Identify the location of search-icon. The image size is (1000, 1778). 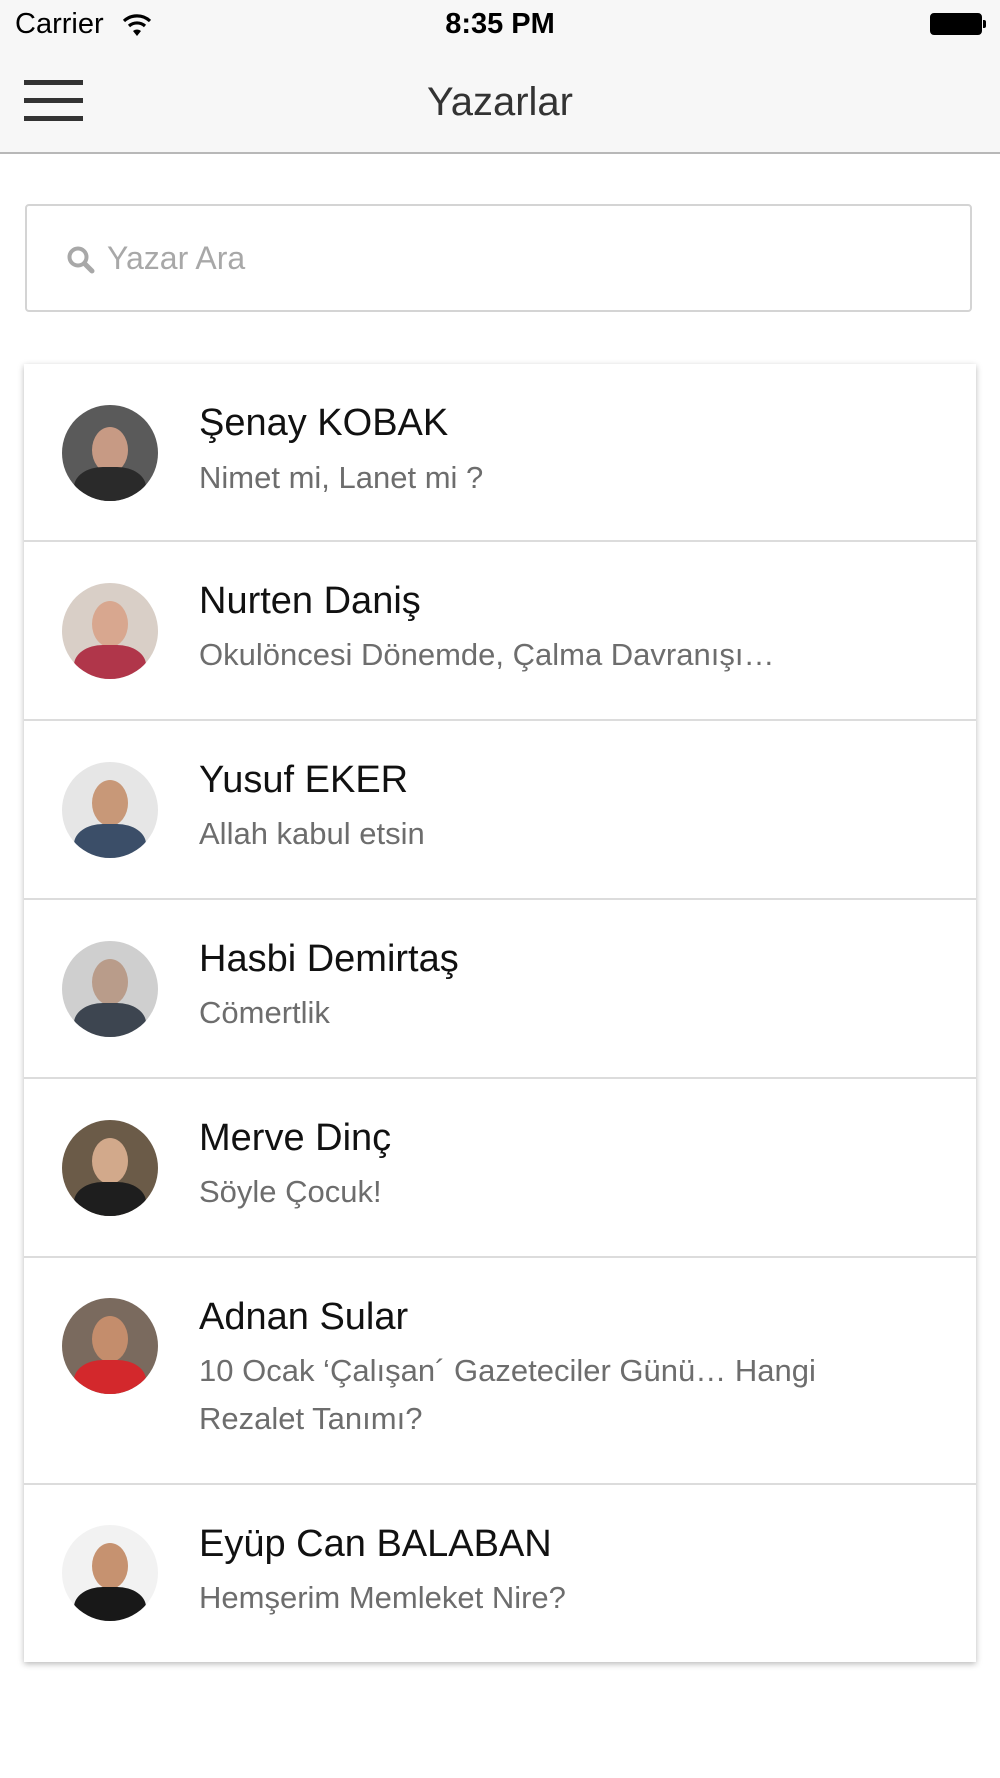
(81, 260).